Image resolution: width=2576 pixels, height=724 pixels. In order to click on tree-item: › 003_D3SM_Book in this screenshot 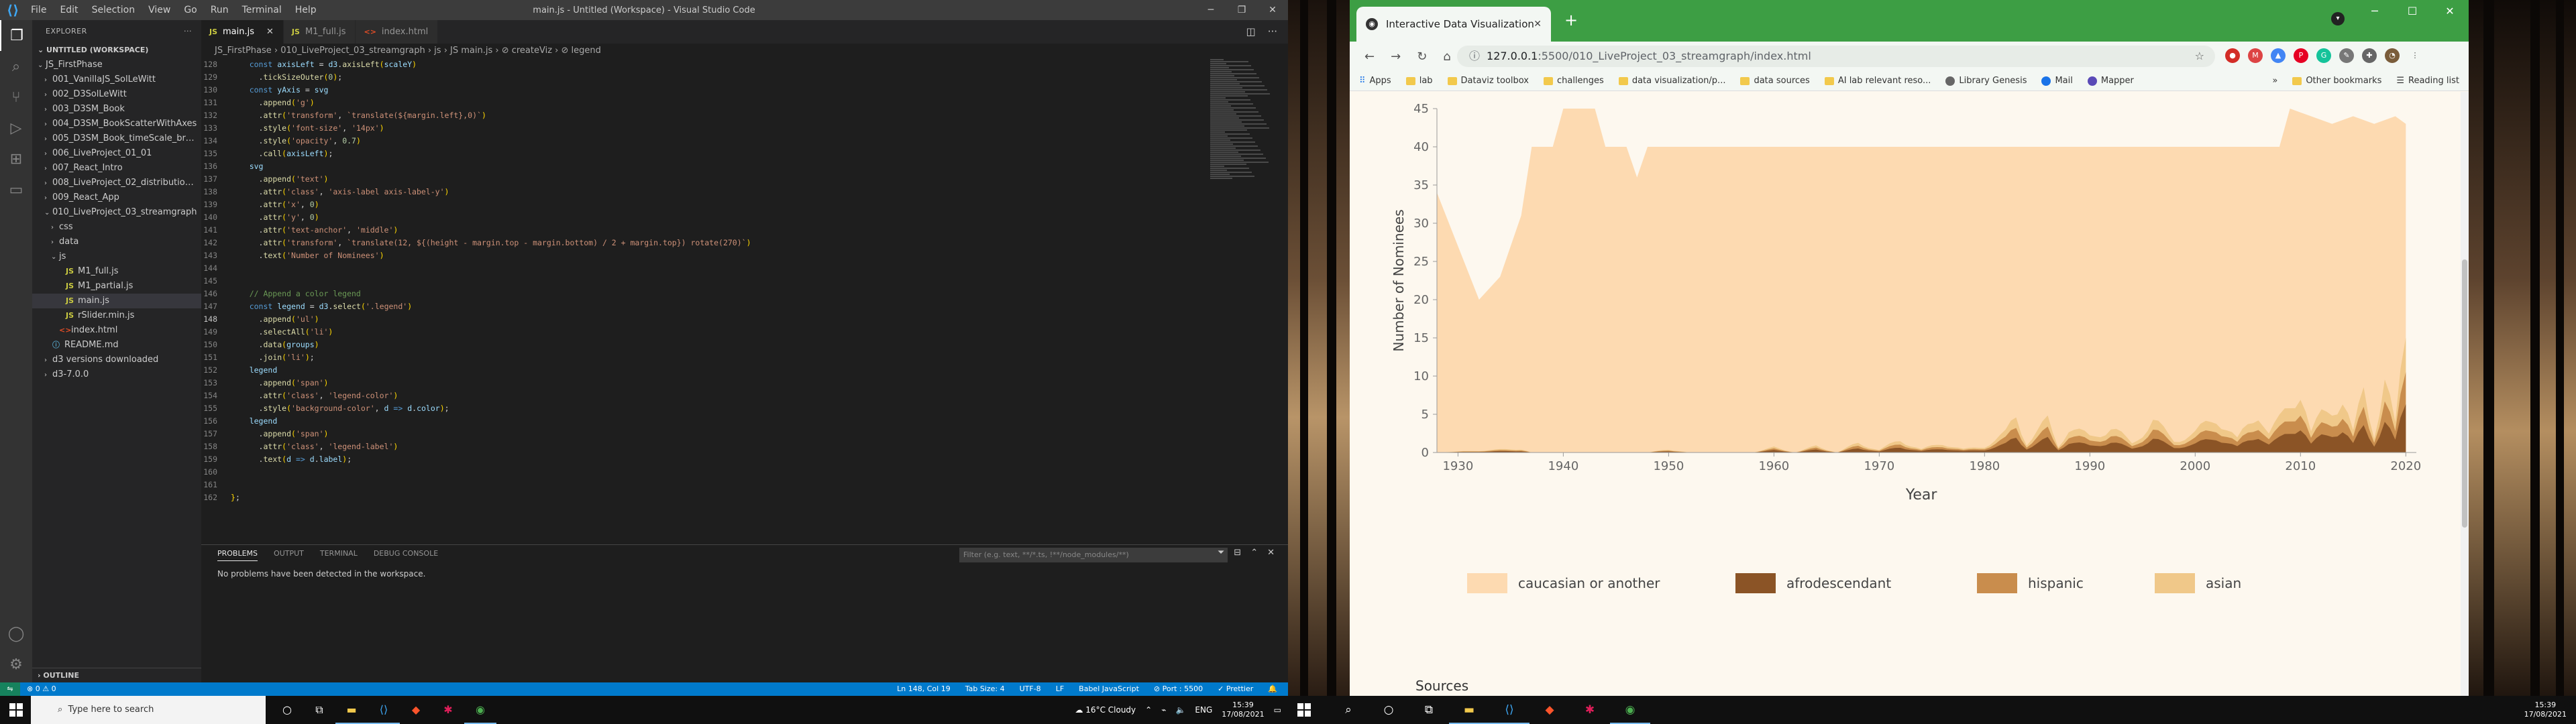, I will do `click(116, 109)`.